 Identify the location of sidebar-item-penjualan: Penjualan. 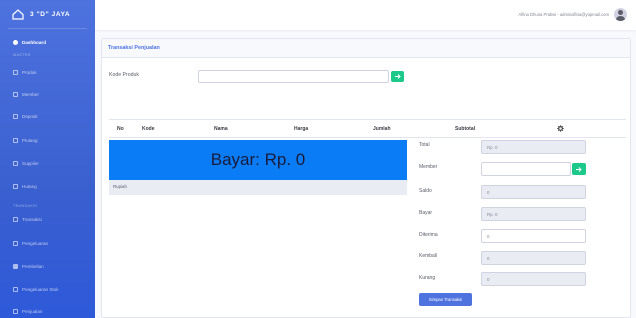
(21, 311).